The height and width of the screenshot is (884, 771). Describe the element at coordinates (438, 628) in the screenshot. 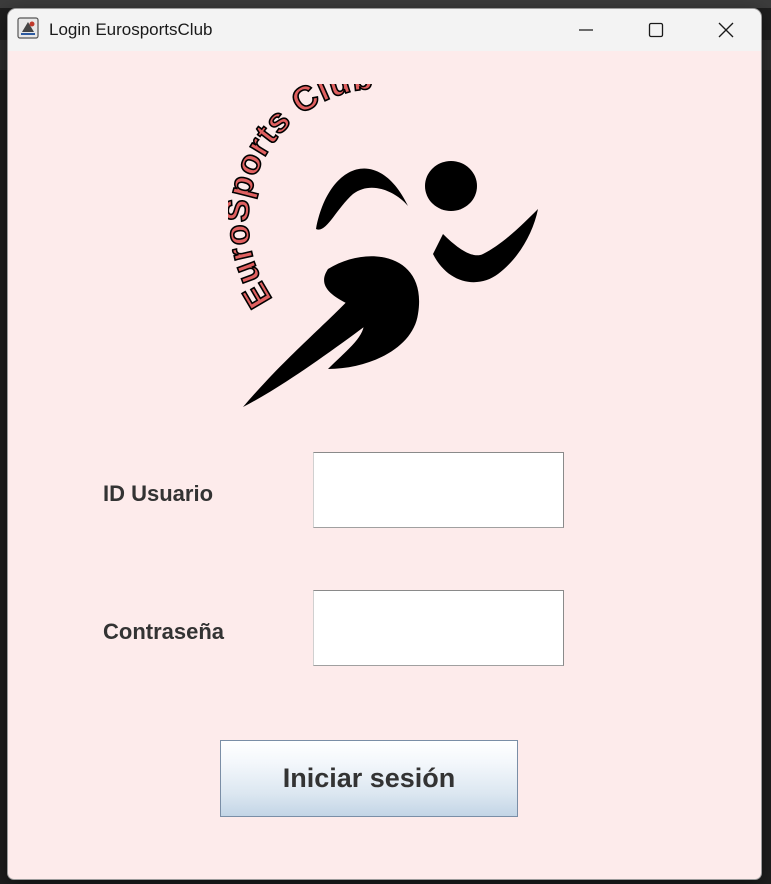

I see `password-input` at that location.